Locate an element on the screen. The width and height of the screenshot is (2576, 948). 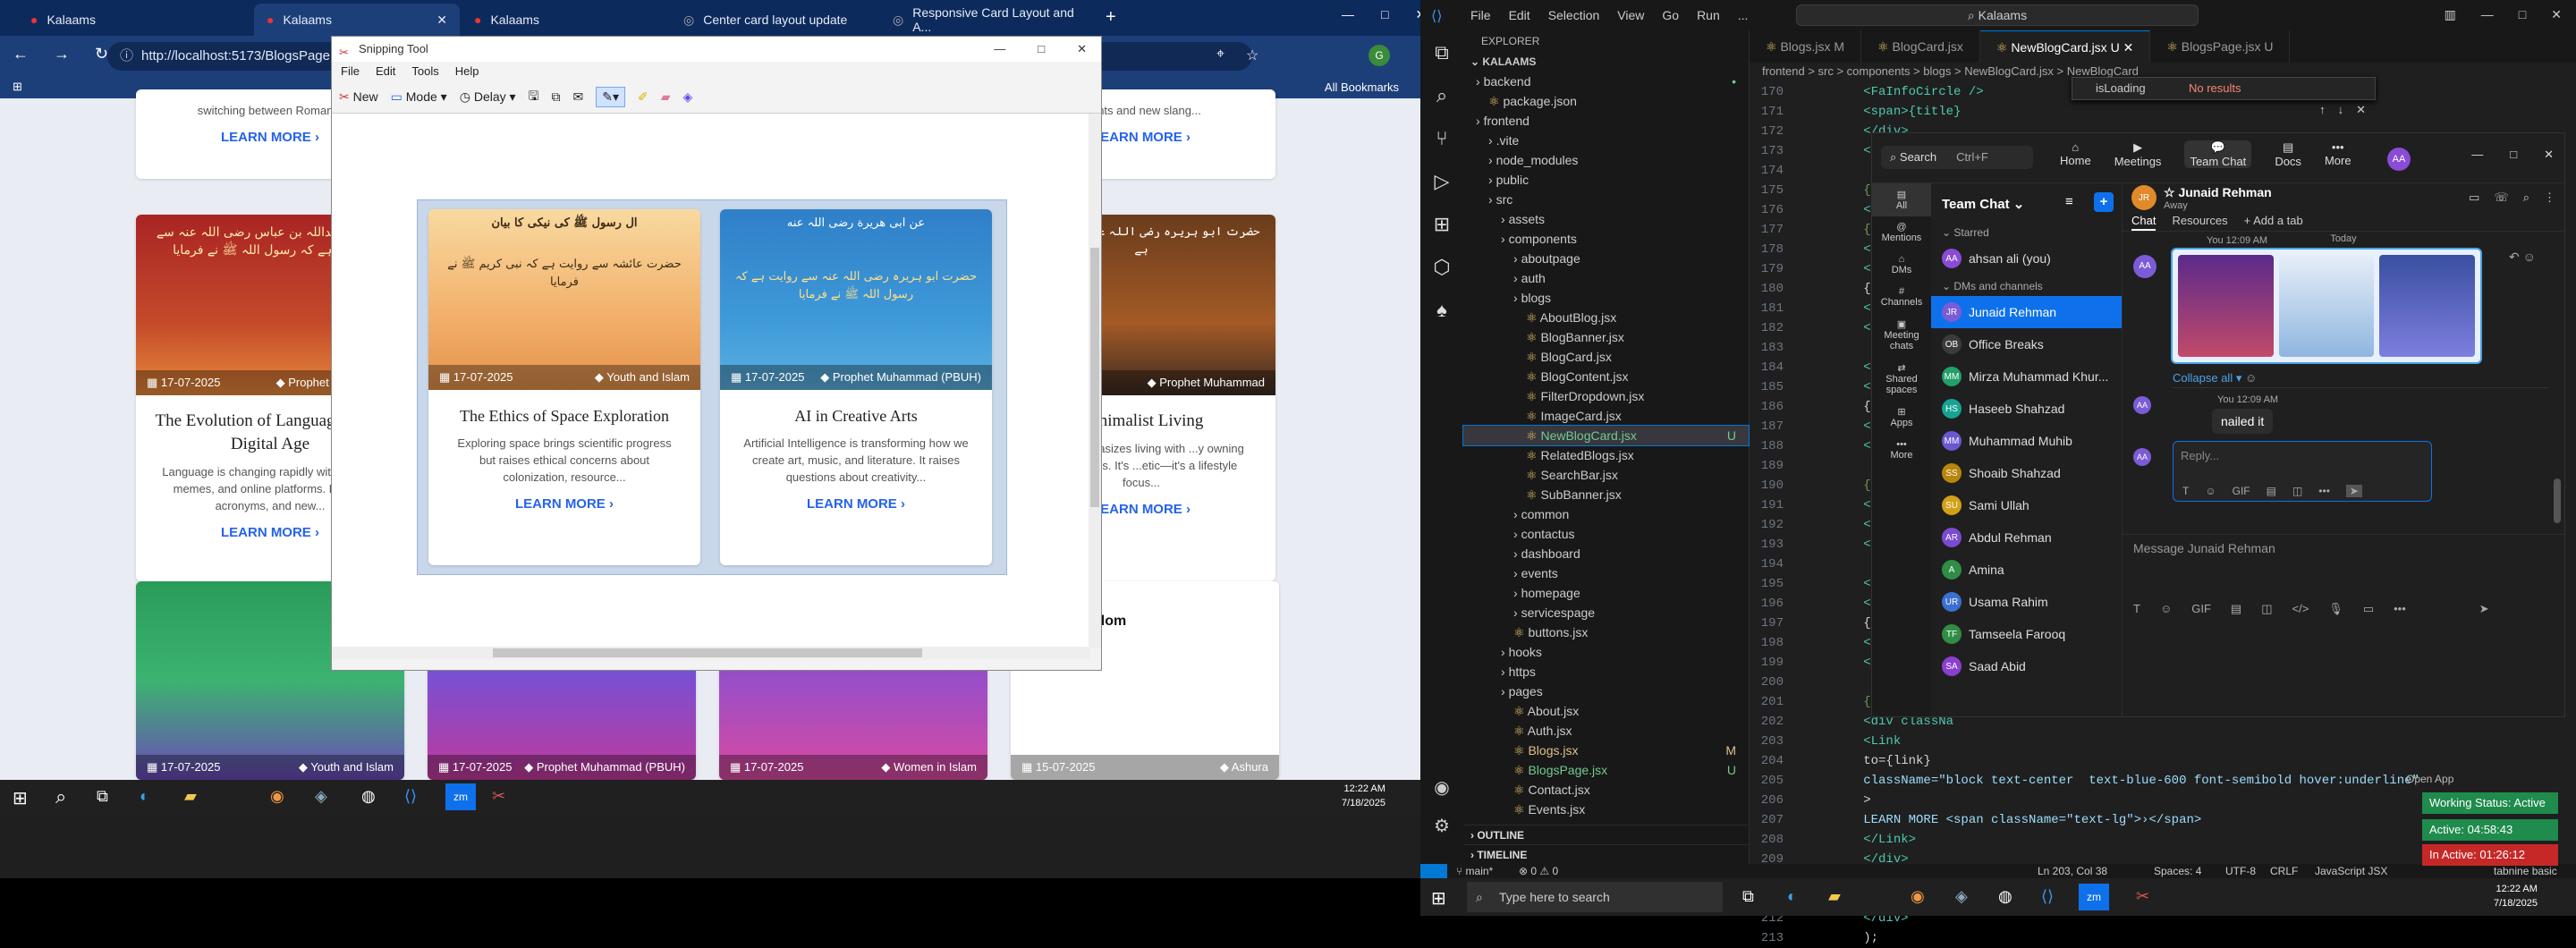
gif-icon: GIF is located at coordinates (2241, 491).